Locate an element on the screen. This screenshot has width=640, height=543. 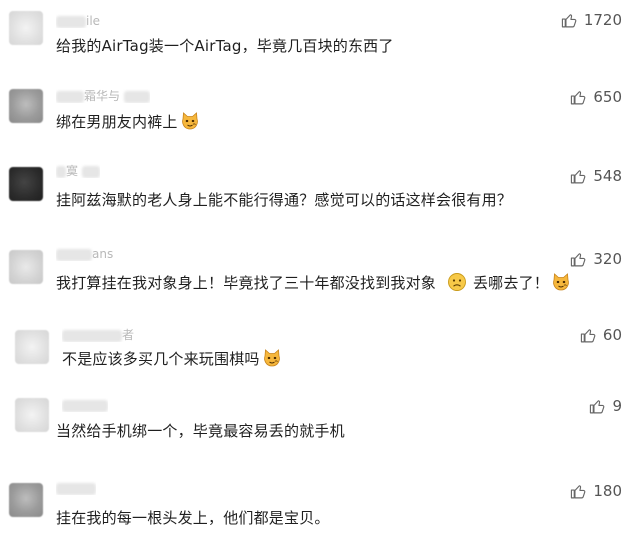
comment-text: 不是应该多买几个来玩围棋吗 is located at coordinates (172, 359).